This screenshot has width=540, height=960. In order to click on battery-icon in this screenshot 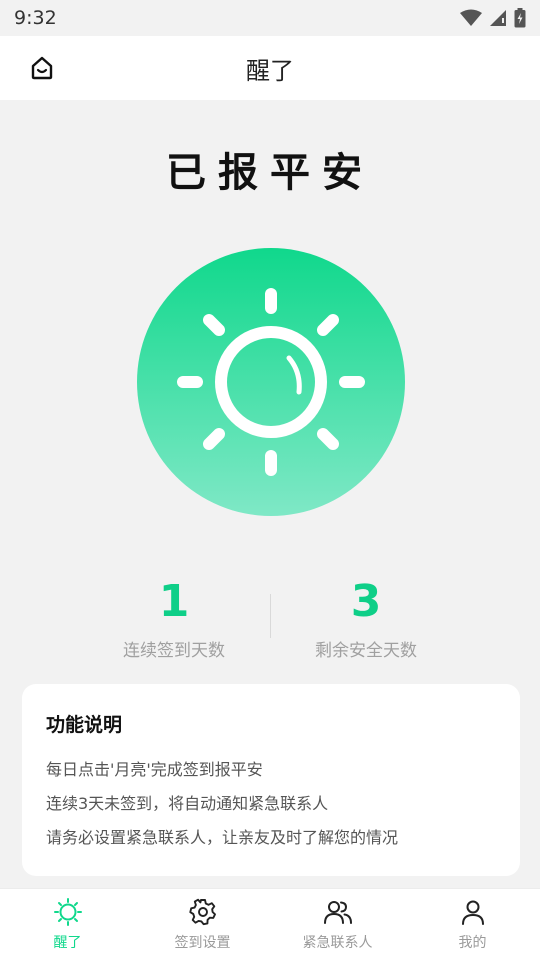, I will do `click(520, 18)`.